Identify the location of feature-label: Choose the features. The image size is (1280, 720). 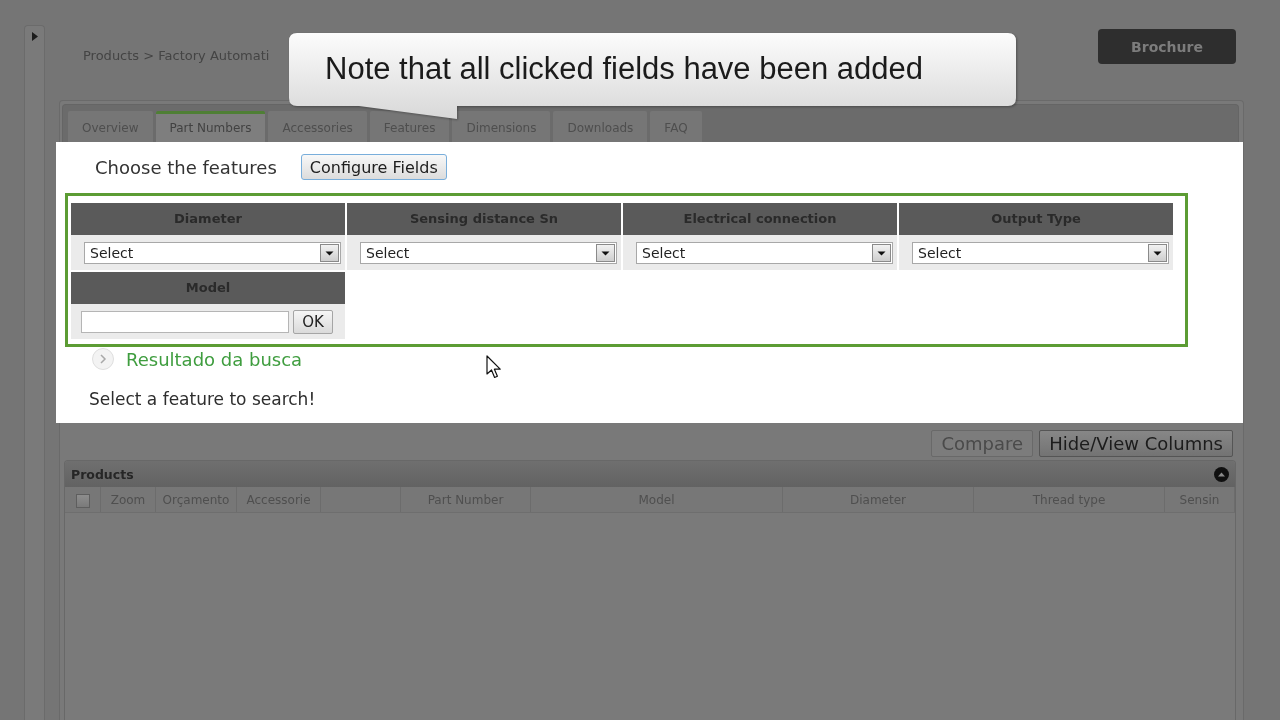
(186, 167).